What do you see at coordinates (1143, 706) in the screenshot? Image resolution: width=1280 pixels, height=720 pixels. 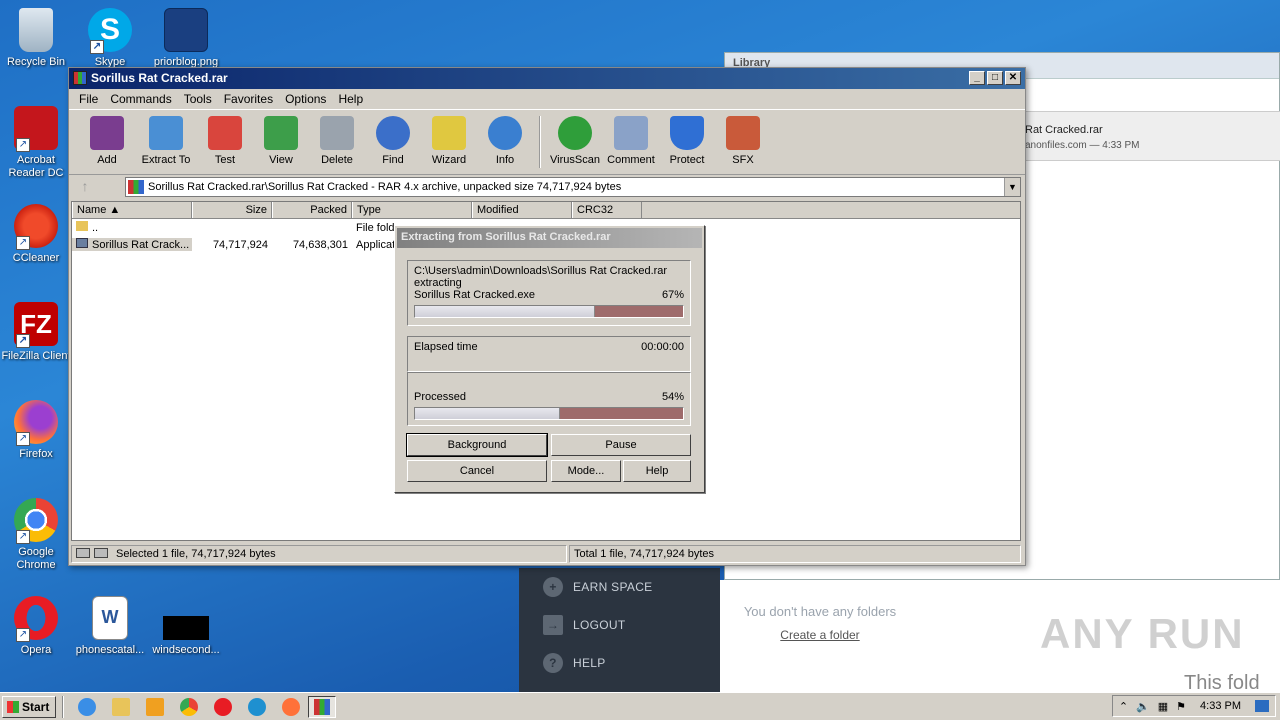 I see `volume-icon: 🔈` at bounding box center [1143, 706].